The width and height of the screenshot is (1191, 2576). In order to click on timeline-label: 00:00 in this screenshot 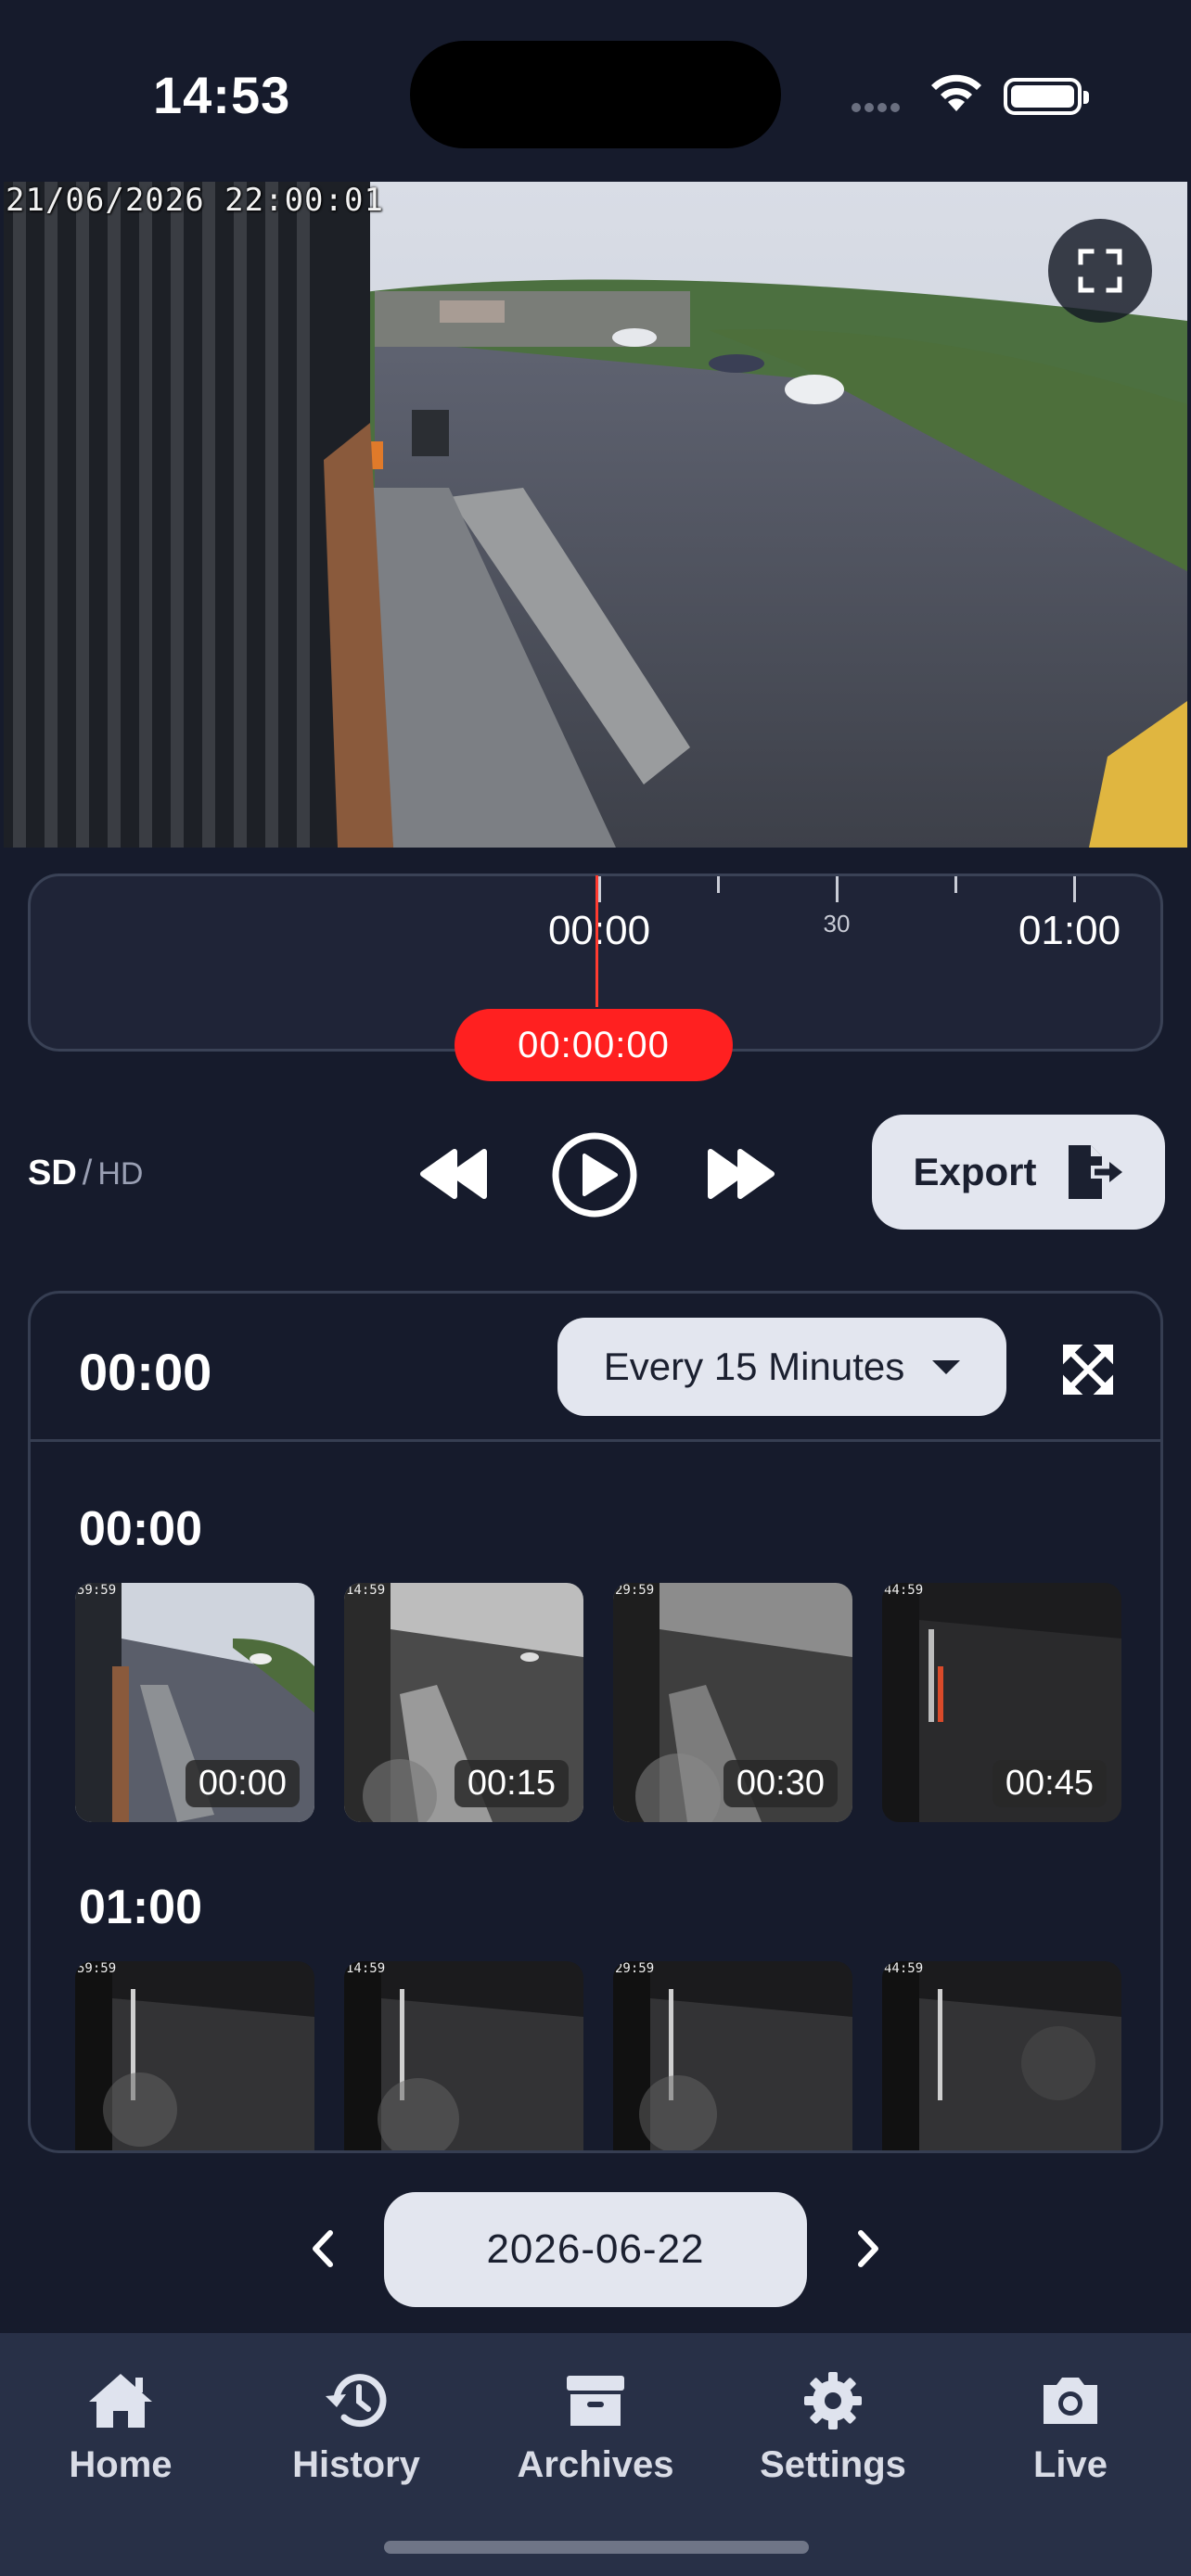, I will do `click(599, 930)`.